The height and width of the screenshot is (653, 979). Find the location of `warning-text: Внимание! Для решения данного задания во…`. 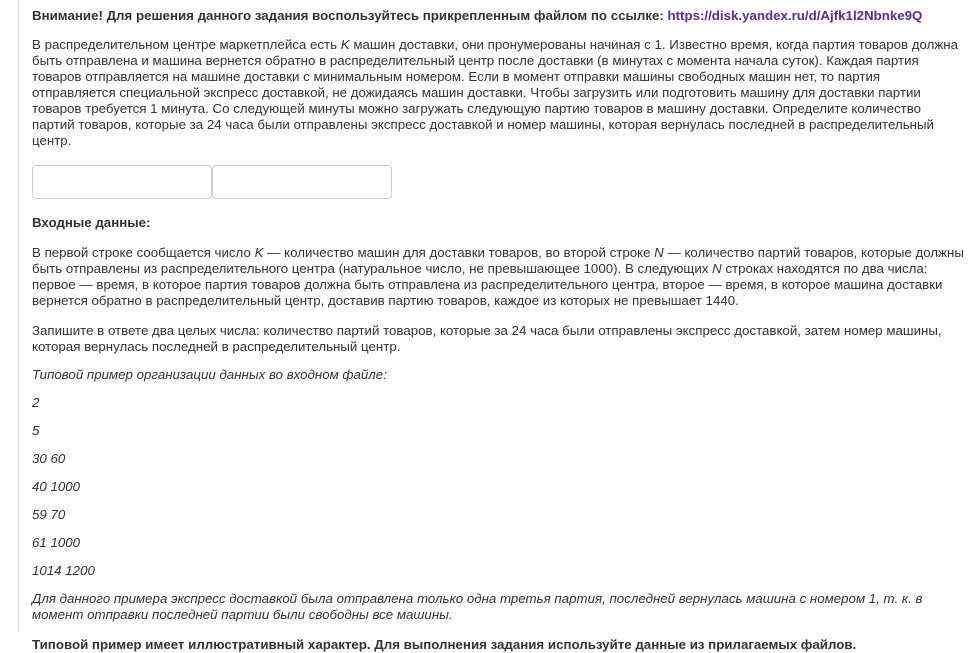

warning-text: Внимание! Для решения данного задания во… is located at coordinates (350, 15).